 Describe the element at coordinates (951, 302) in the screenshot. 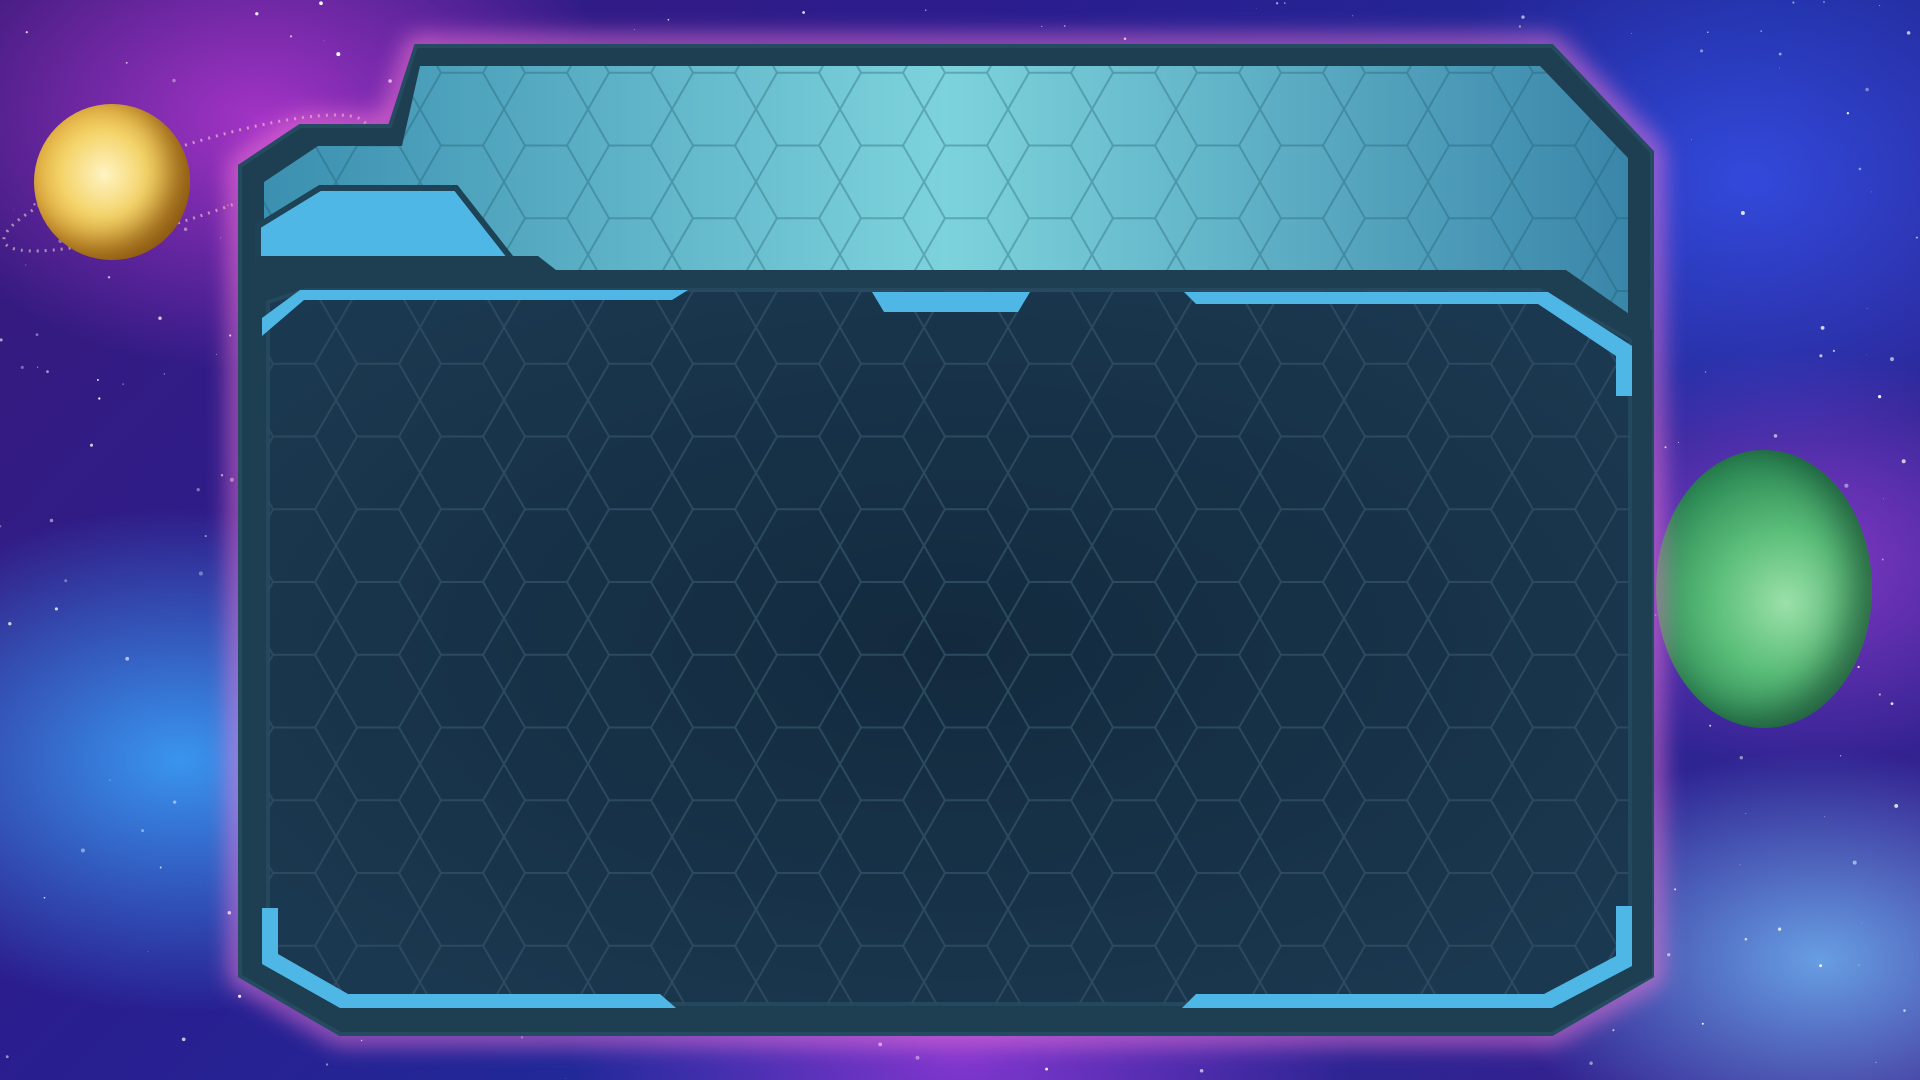

I see `accent-top-center` at that location.